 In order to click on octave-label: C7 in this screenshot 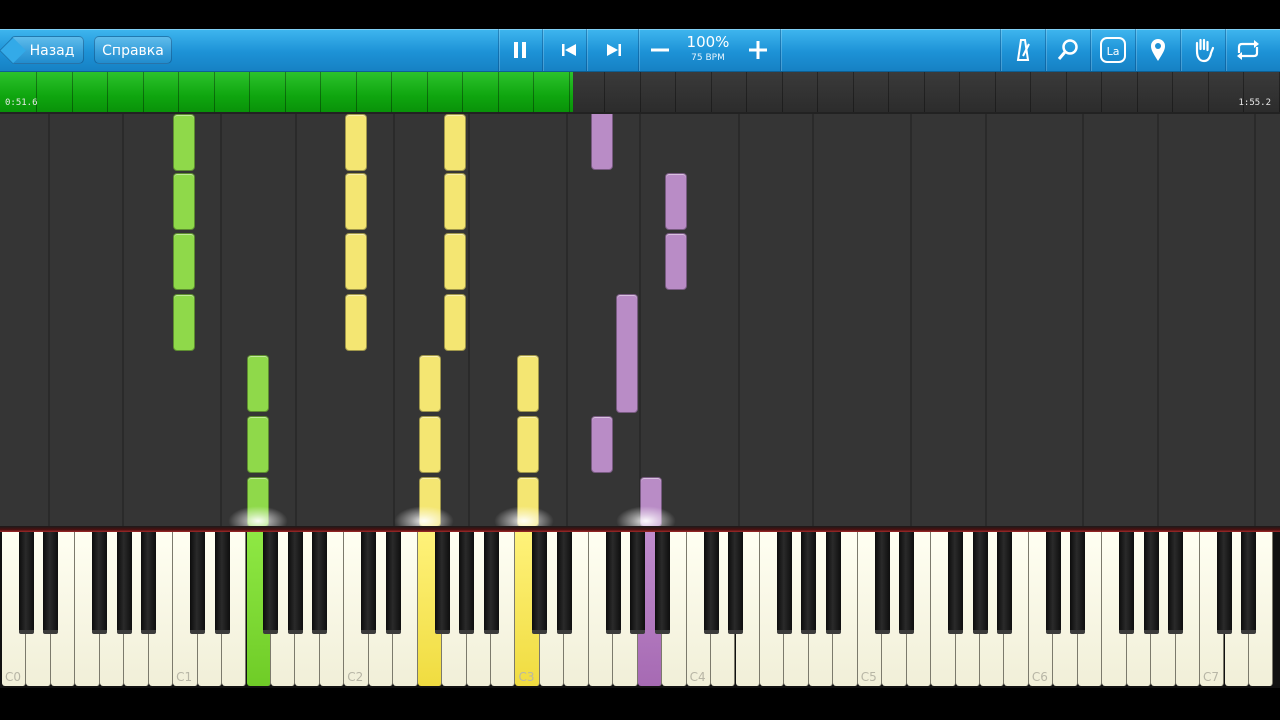, I will do `click(1211, 677)`.